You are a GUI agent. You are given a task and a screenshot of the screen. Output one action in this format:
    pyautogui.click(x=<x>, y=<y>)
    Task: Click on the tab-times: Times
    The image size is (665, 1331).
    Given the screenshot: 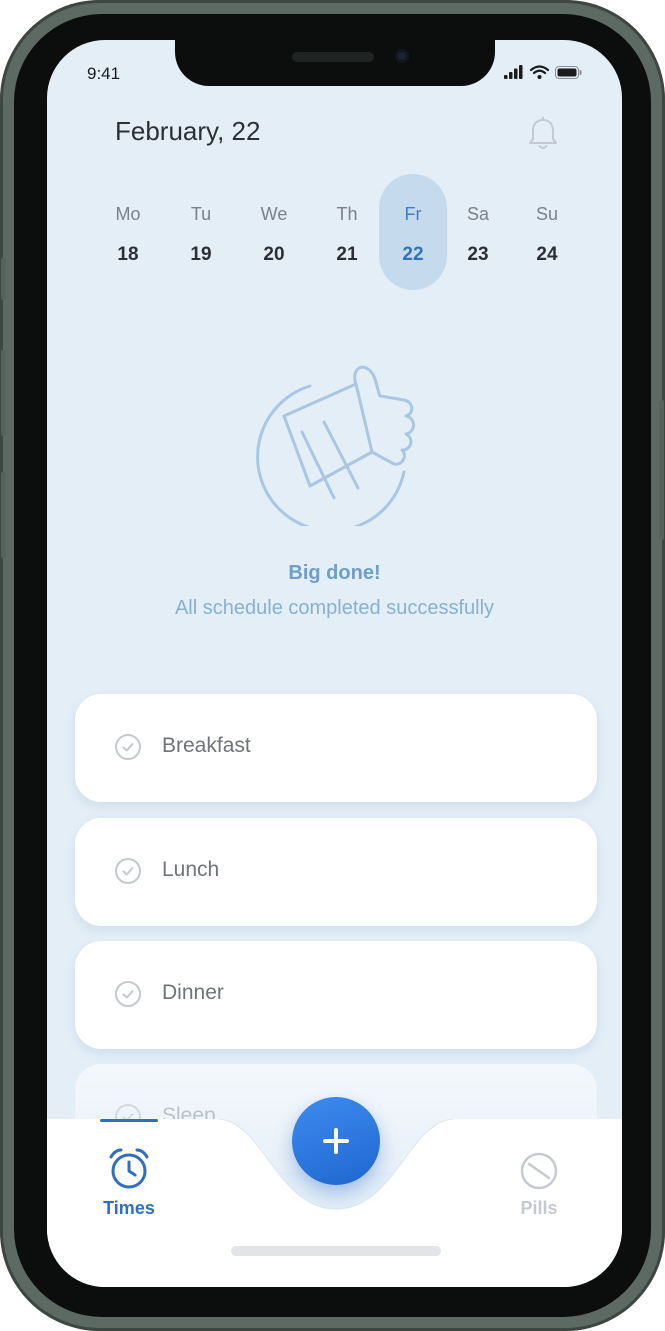 What is the action you would take?
    pyautogui.click(x=129, y=1174)
    